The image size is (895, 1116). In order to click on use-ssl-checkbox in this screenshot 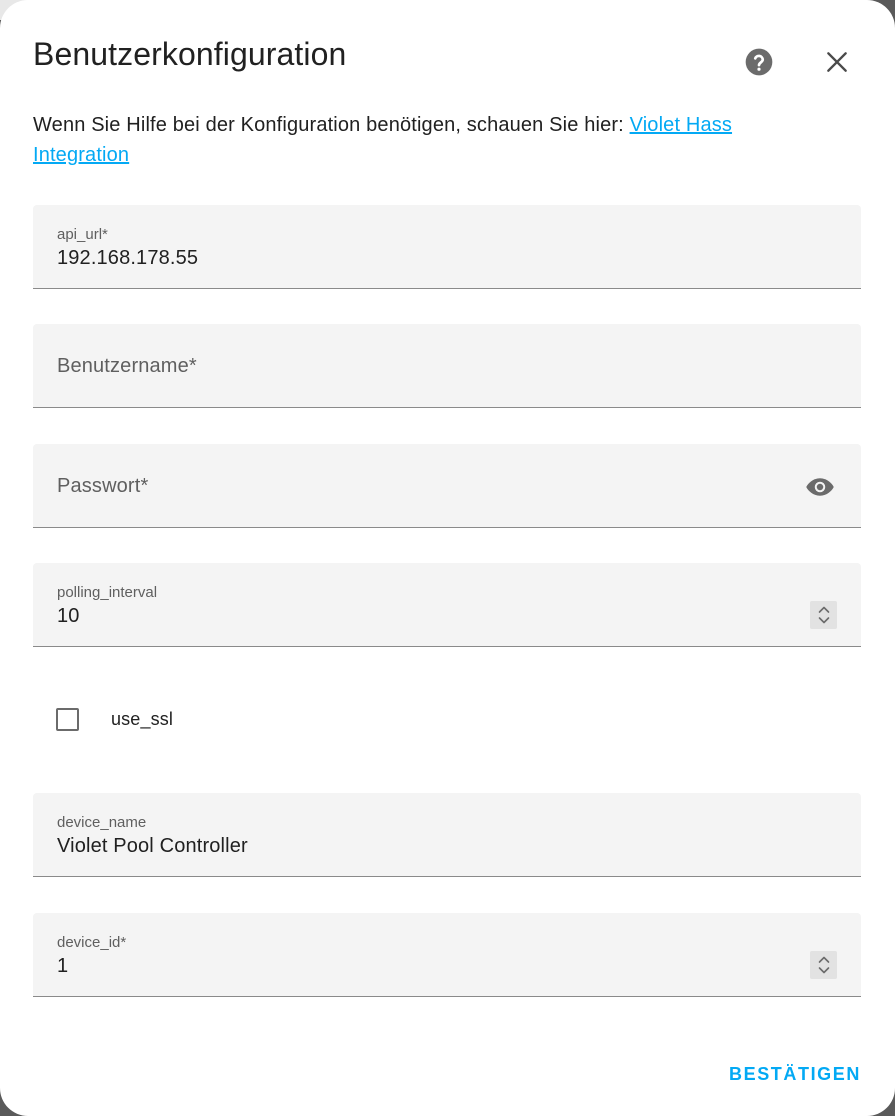, I will do `click(67, 719)`.